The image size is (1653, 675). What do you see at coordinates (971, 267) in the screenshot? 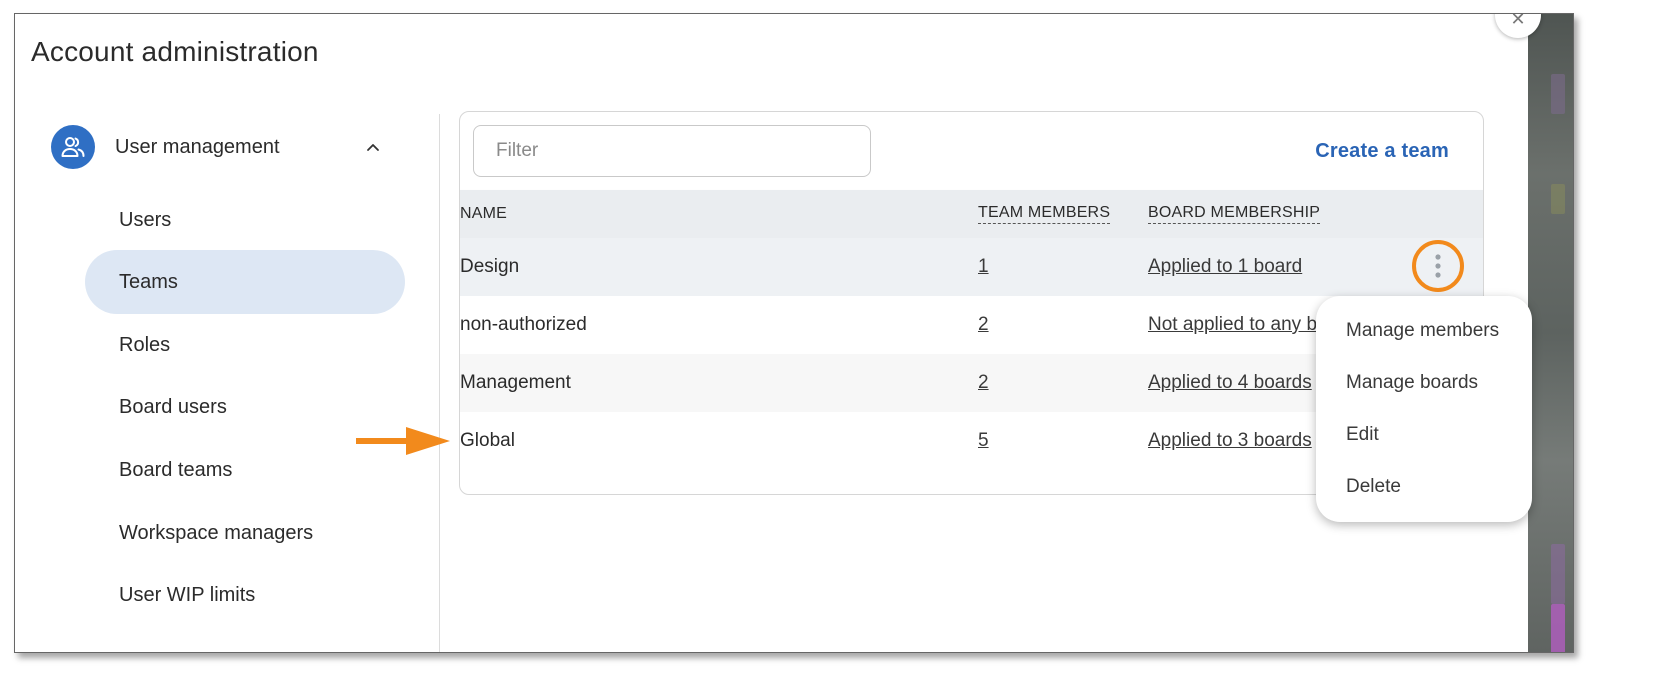
I see `table-row: Design 1 Applied to 1 board` at bounding box center [971, 267].